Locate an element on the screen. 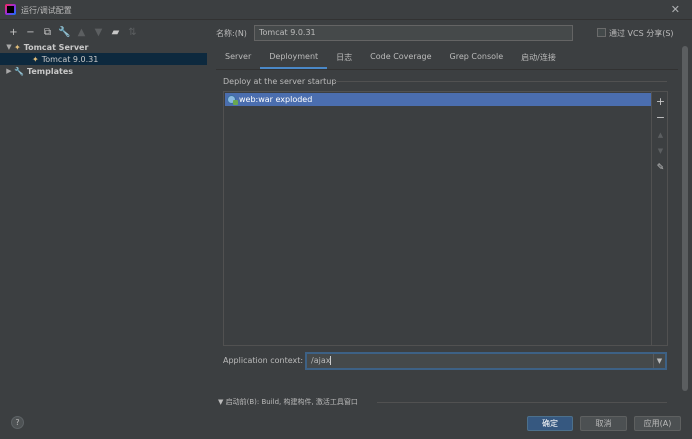 The width and height of the screenshot is (692, 439). tab-logs: 日志 is located at coordinates (344, 58).